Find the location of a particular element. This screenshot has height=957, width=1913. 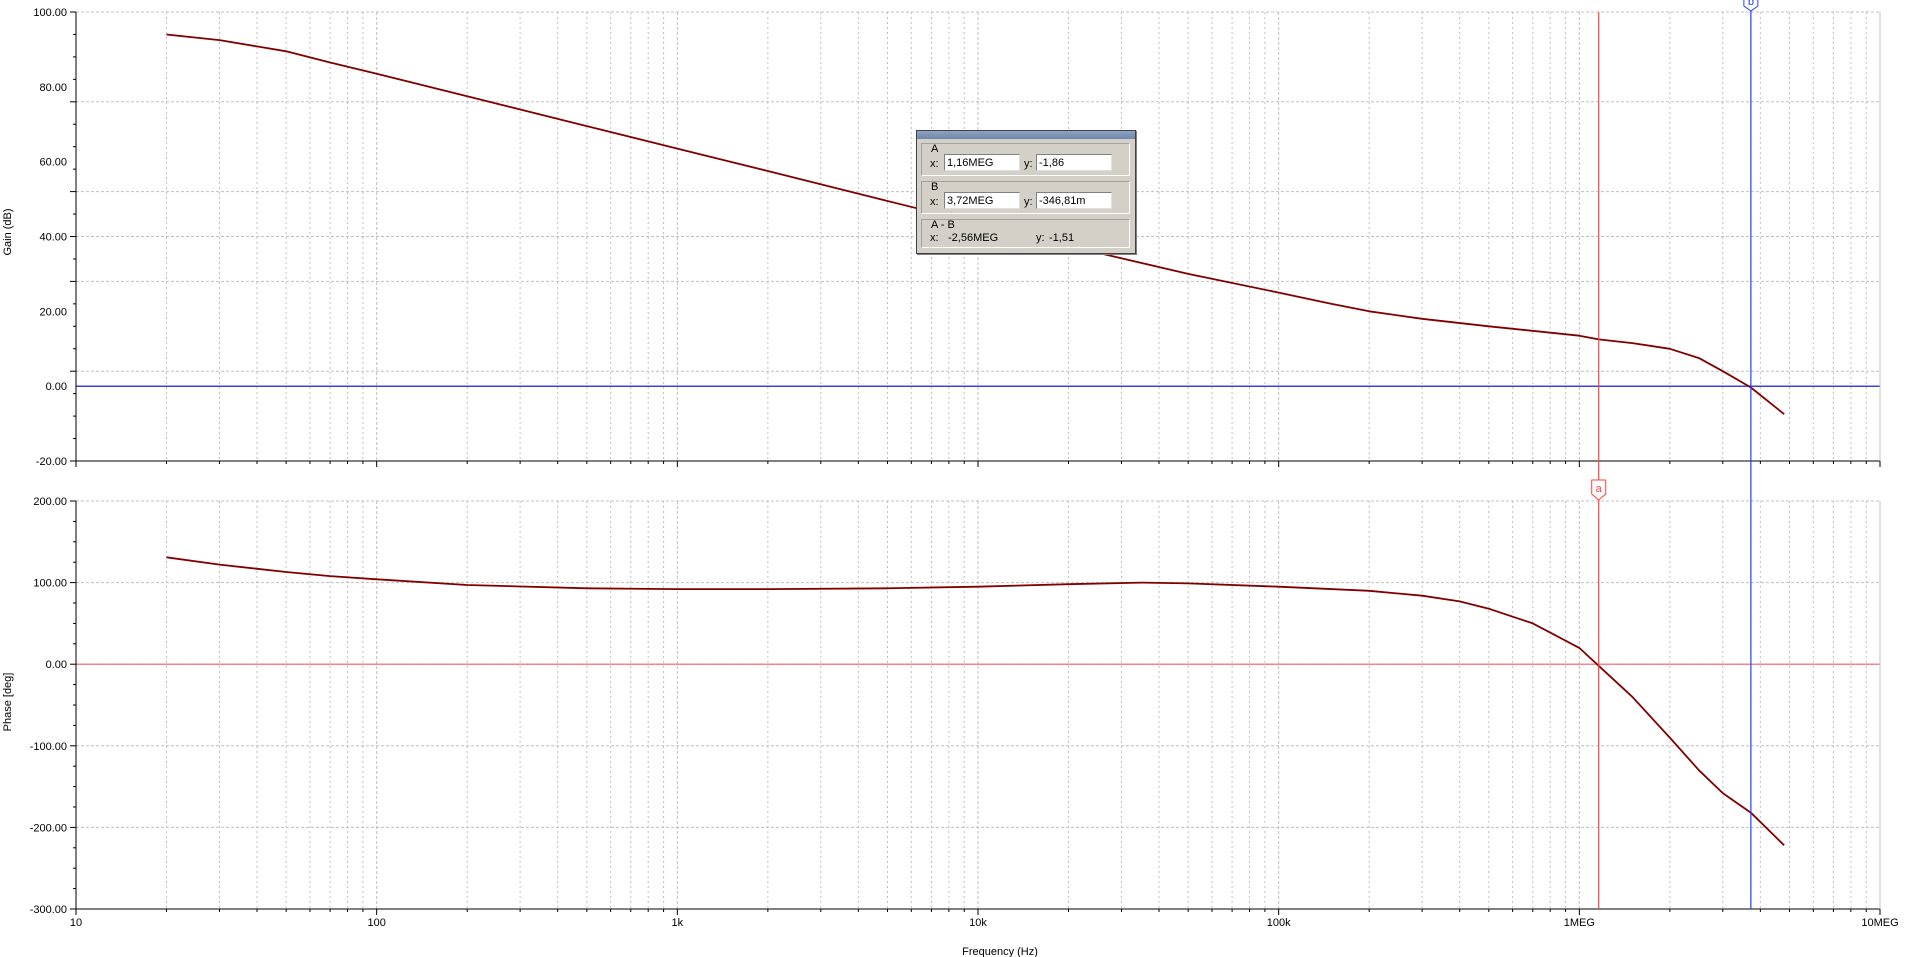

cursor-b-x-label: x: is located at coordinates (934, 202).